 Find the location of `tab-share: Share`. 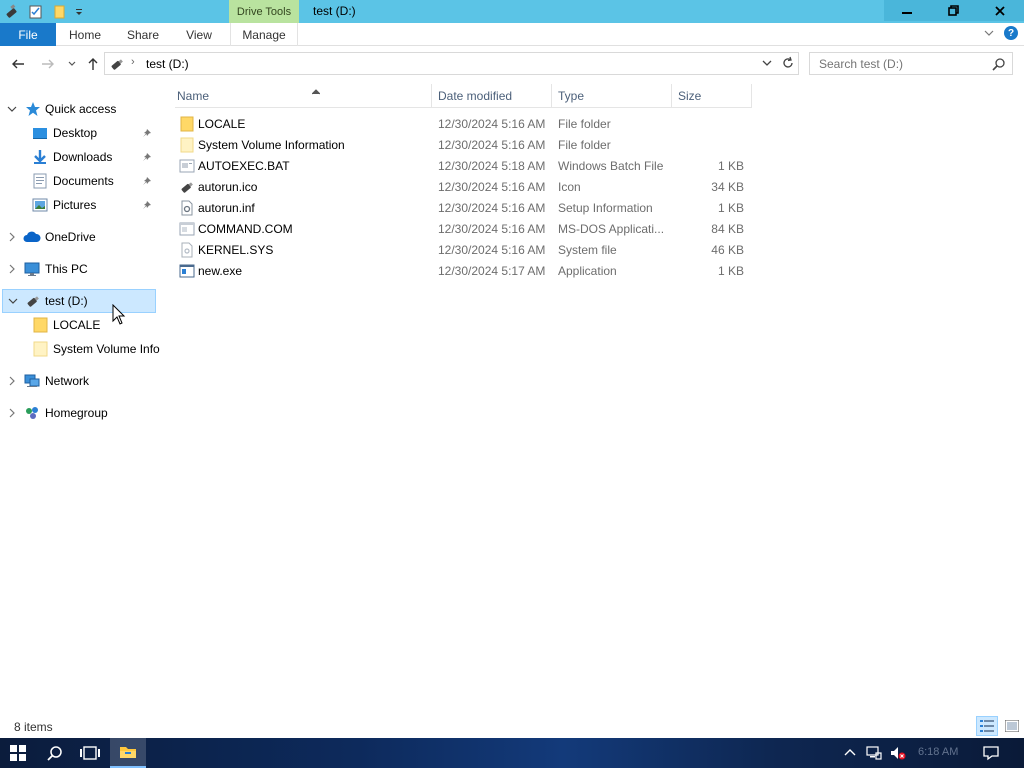

tab-share: Share is located at coordinates (143, 34).